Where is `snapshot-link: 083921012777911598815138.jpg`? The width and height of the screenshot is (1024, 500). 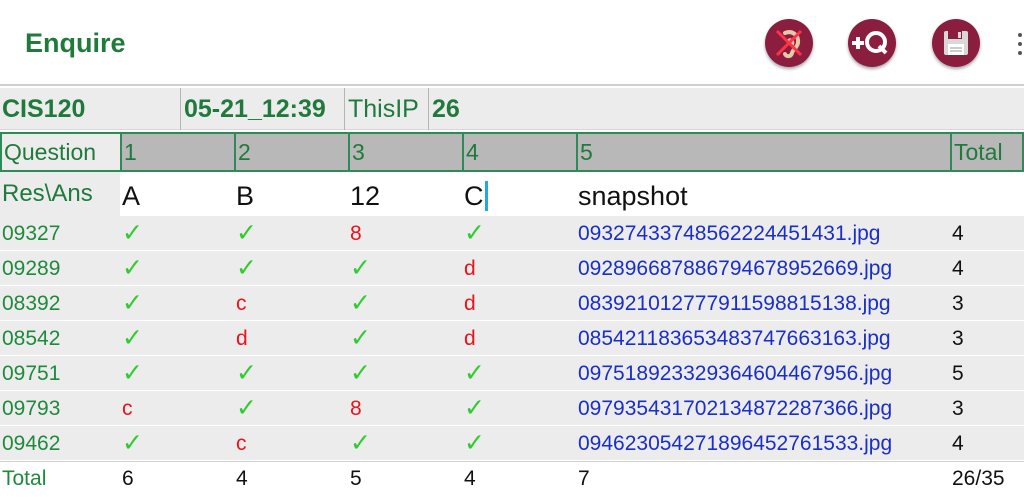
snapshot-link: 083921012777911598815138.jpg is located at coordinates (763, 303).